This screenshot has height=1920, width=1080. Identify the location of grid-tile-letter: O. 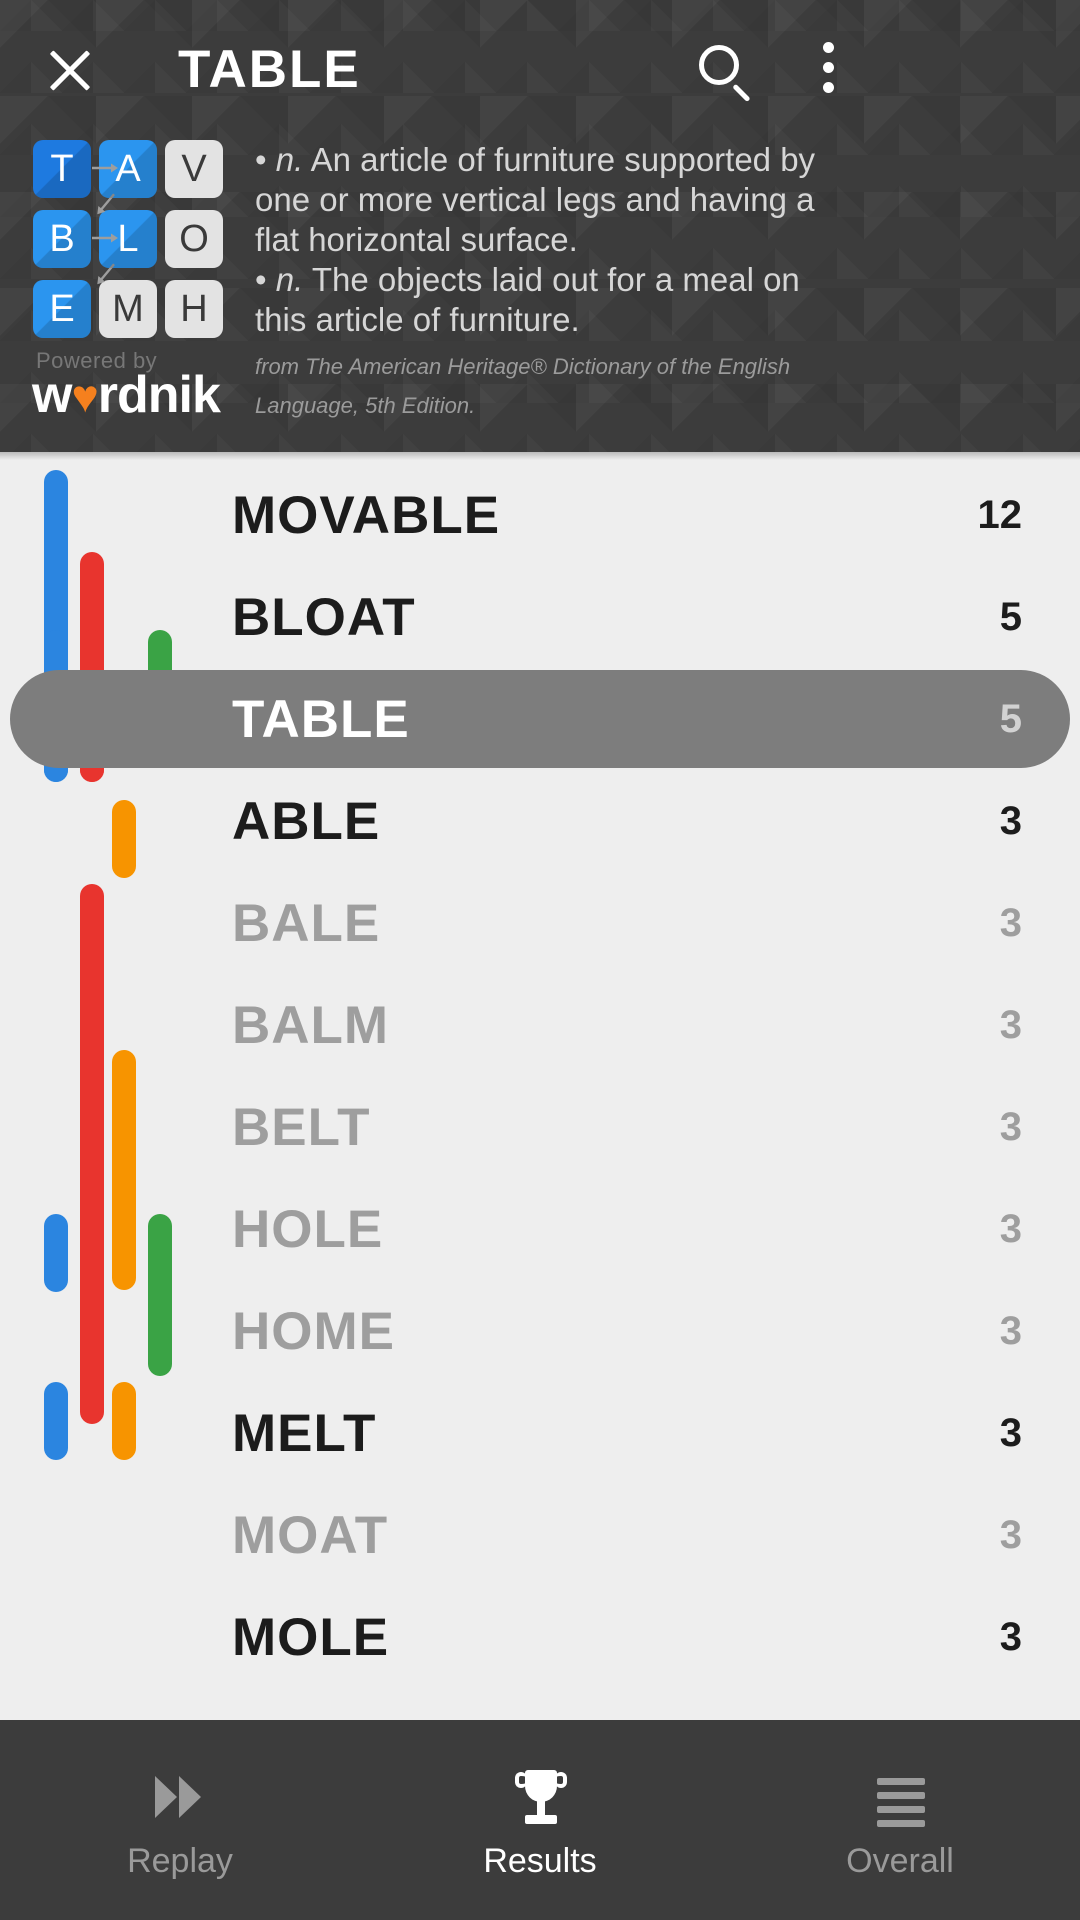
(194, 239).